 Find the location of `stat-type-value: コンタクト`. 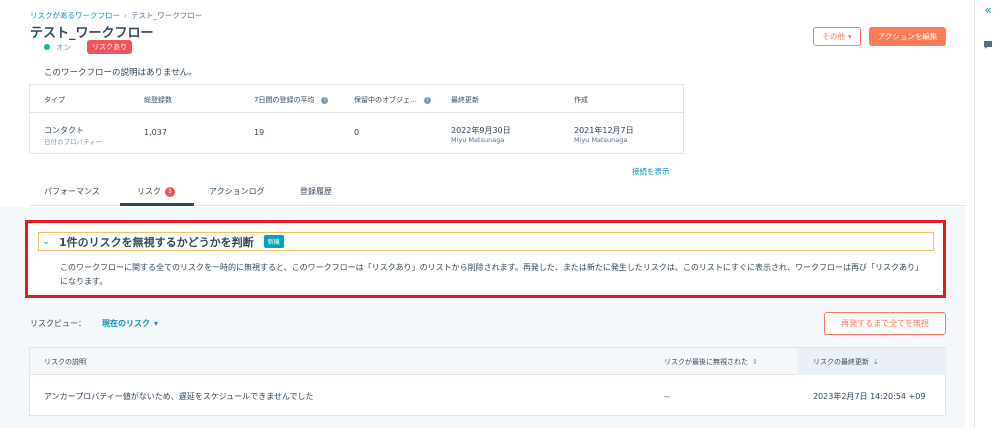

stat-type-value: コンタクト is located at coordinates (64, 130).